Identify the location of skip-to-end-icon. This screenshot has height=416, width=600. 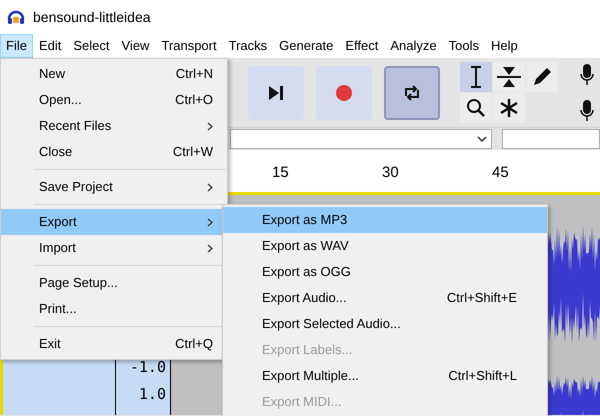
(276, 93).